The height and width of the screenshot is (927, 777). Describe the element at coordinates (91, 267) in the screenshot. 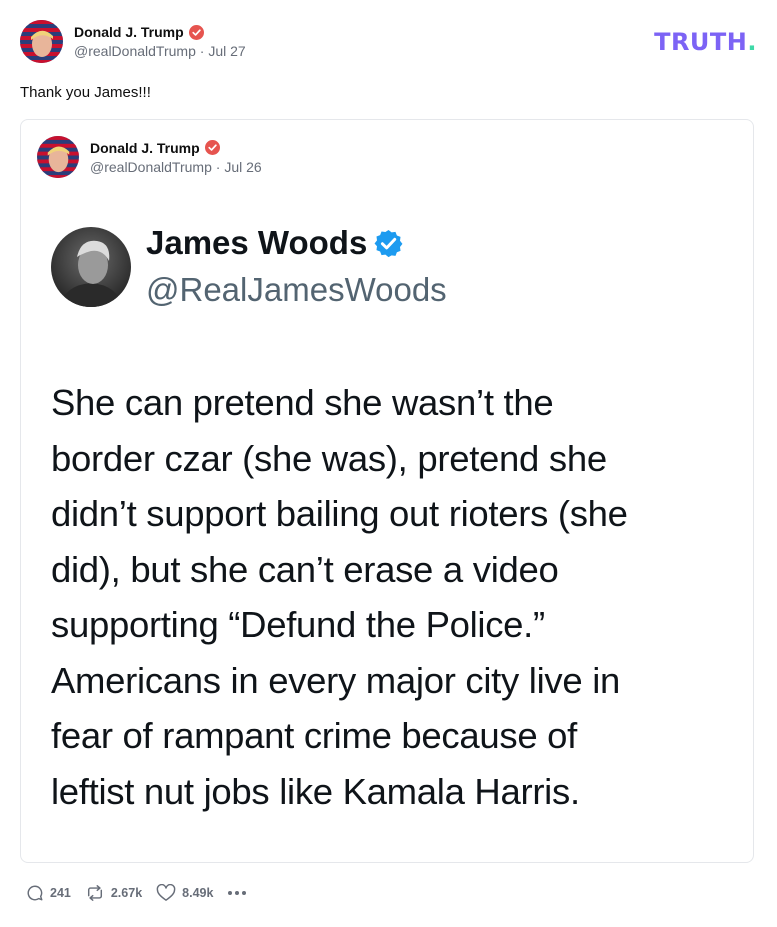

I see `tweet-author-avatar` at that location.